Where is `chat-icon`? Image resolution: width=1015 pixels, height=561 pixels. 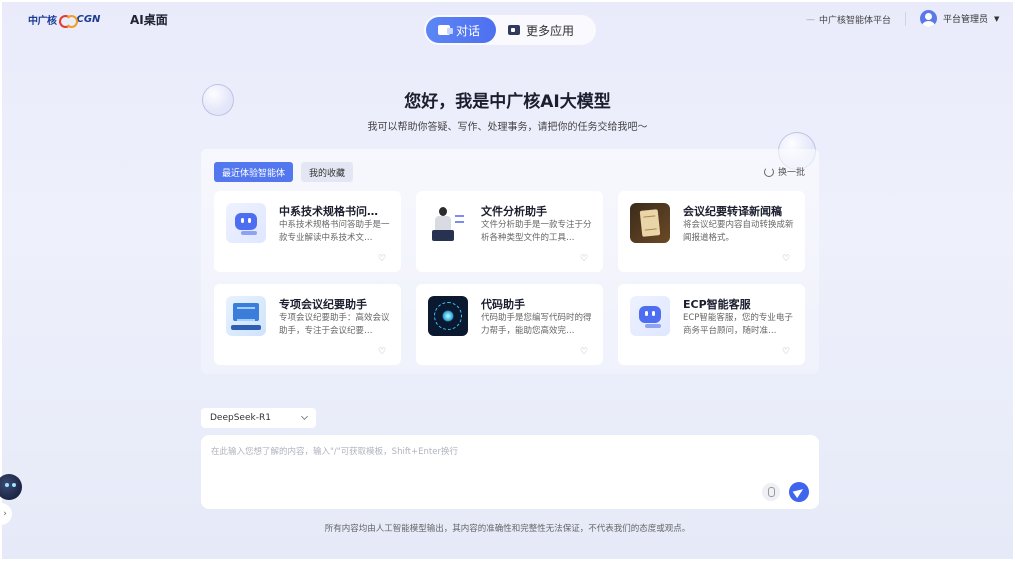 chat-icon is located at coordinates (445, 30).